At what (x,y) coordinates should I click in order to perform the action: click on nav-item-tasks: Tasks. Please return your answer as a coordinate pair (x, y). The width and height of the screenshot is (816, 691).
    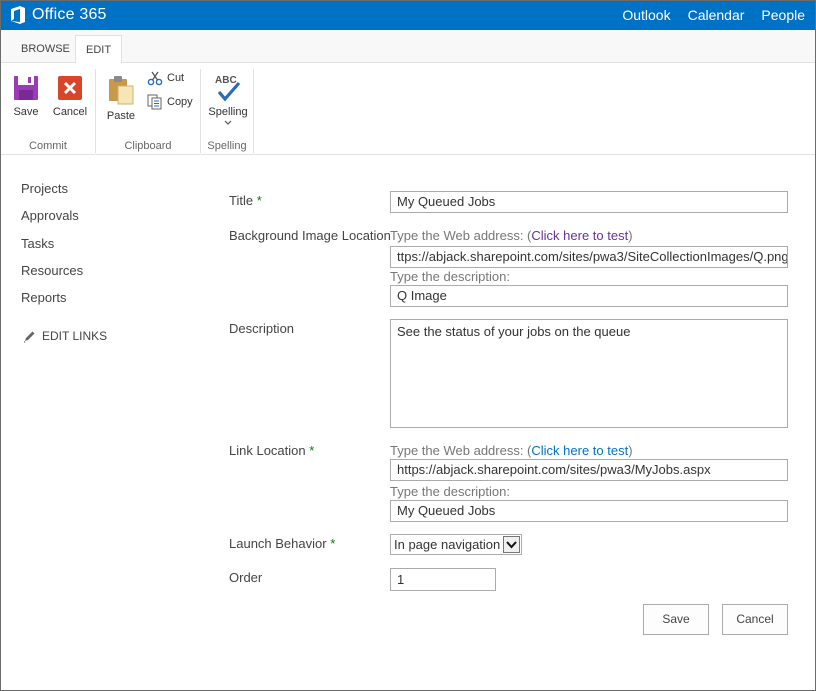
    Looking at the image, I should click on (52, 249).